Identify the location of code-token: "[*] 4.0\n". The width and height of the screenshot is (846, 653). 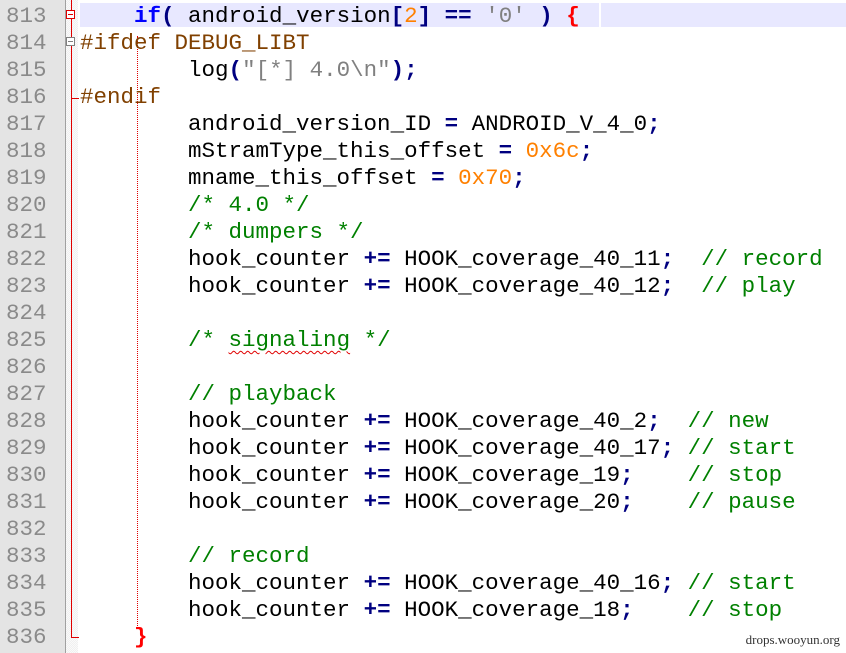
(316, 70).